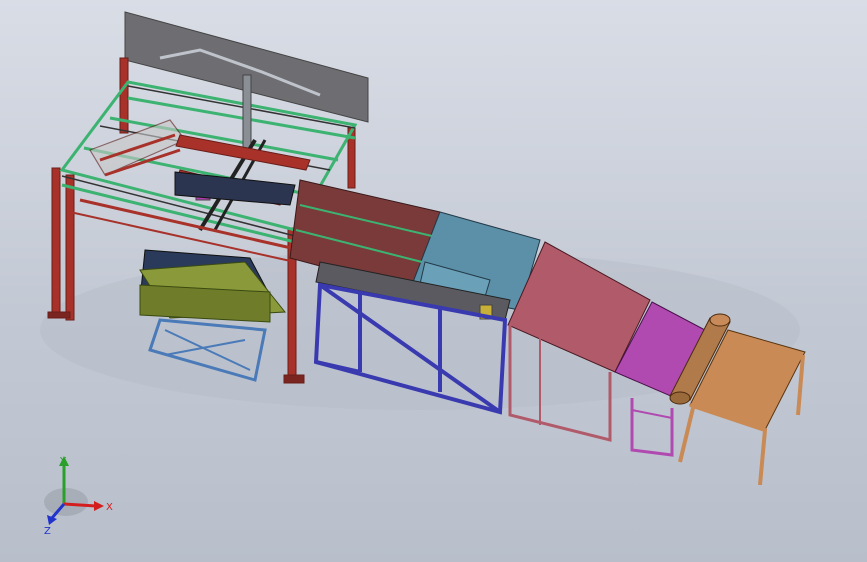 Image resolution: width=867 pixels, height=562 pixels. Describe the element at coordinates (99, 506) in the screenshot. I see `x-axis-head` at that location.